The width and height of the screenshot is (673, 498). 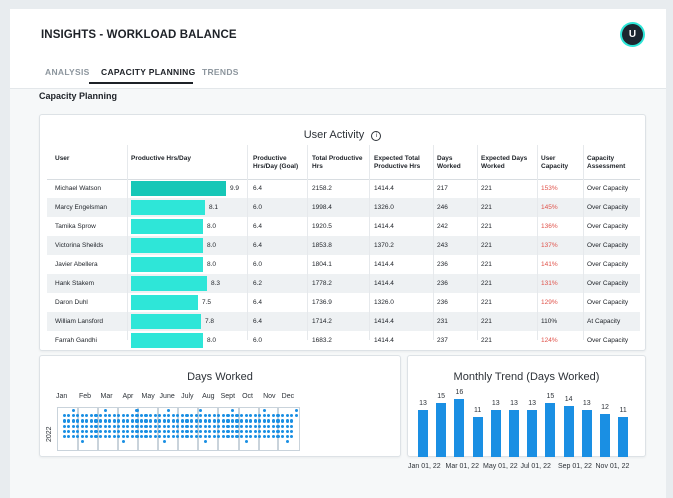 What do you see at coordinates (341, 163) in the screenshot?
I see `col-total: Total Productive Hrs` at bounding box center [341, 163].